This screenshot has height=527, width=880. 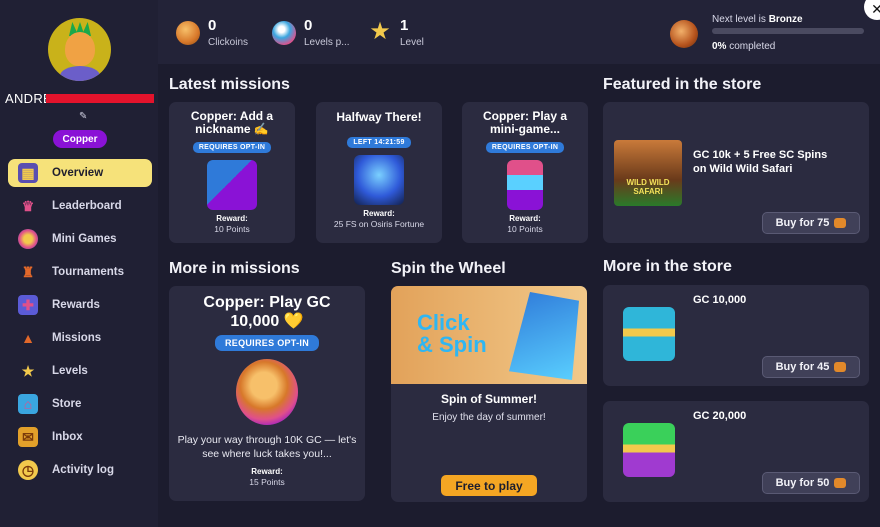 I want to click on buy-button-label: Buy for 75, so click(x=802, y=223).